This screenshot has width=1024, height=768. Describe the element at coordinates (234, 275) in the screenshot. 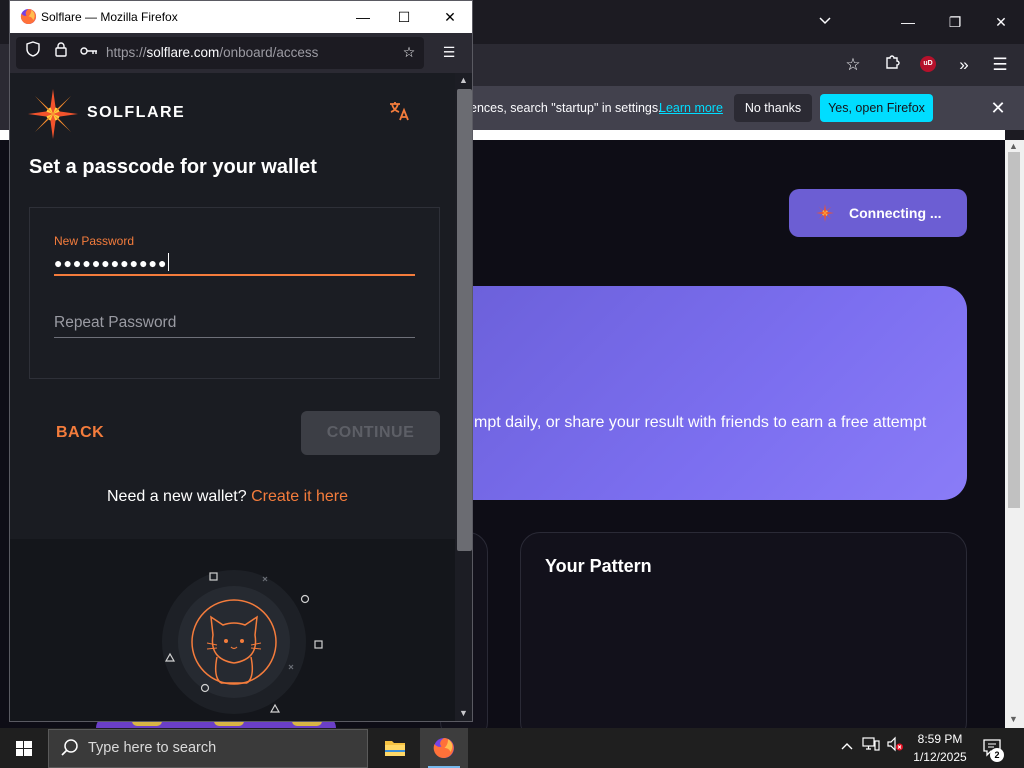

I see `new-password-underline` at that location.